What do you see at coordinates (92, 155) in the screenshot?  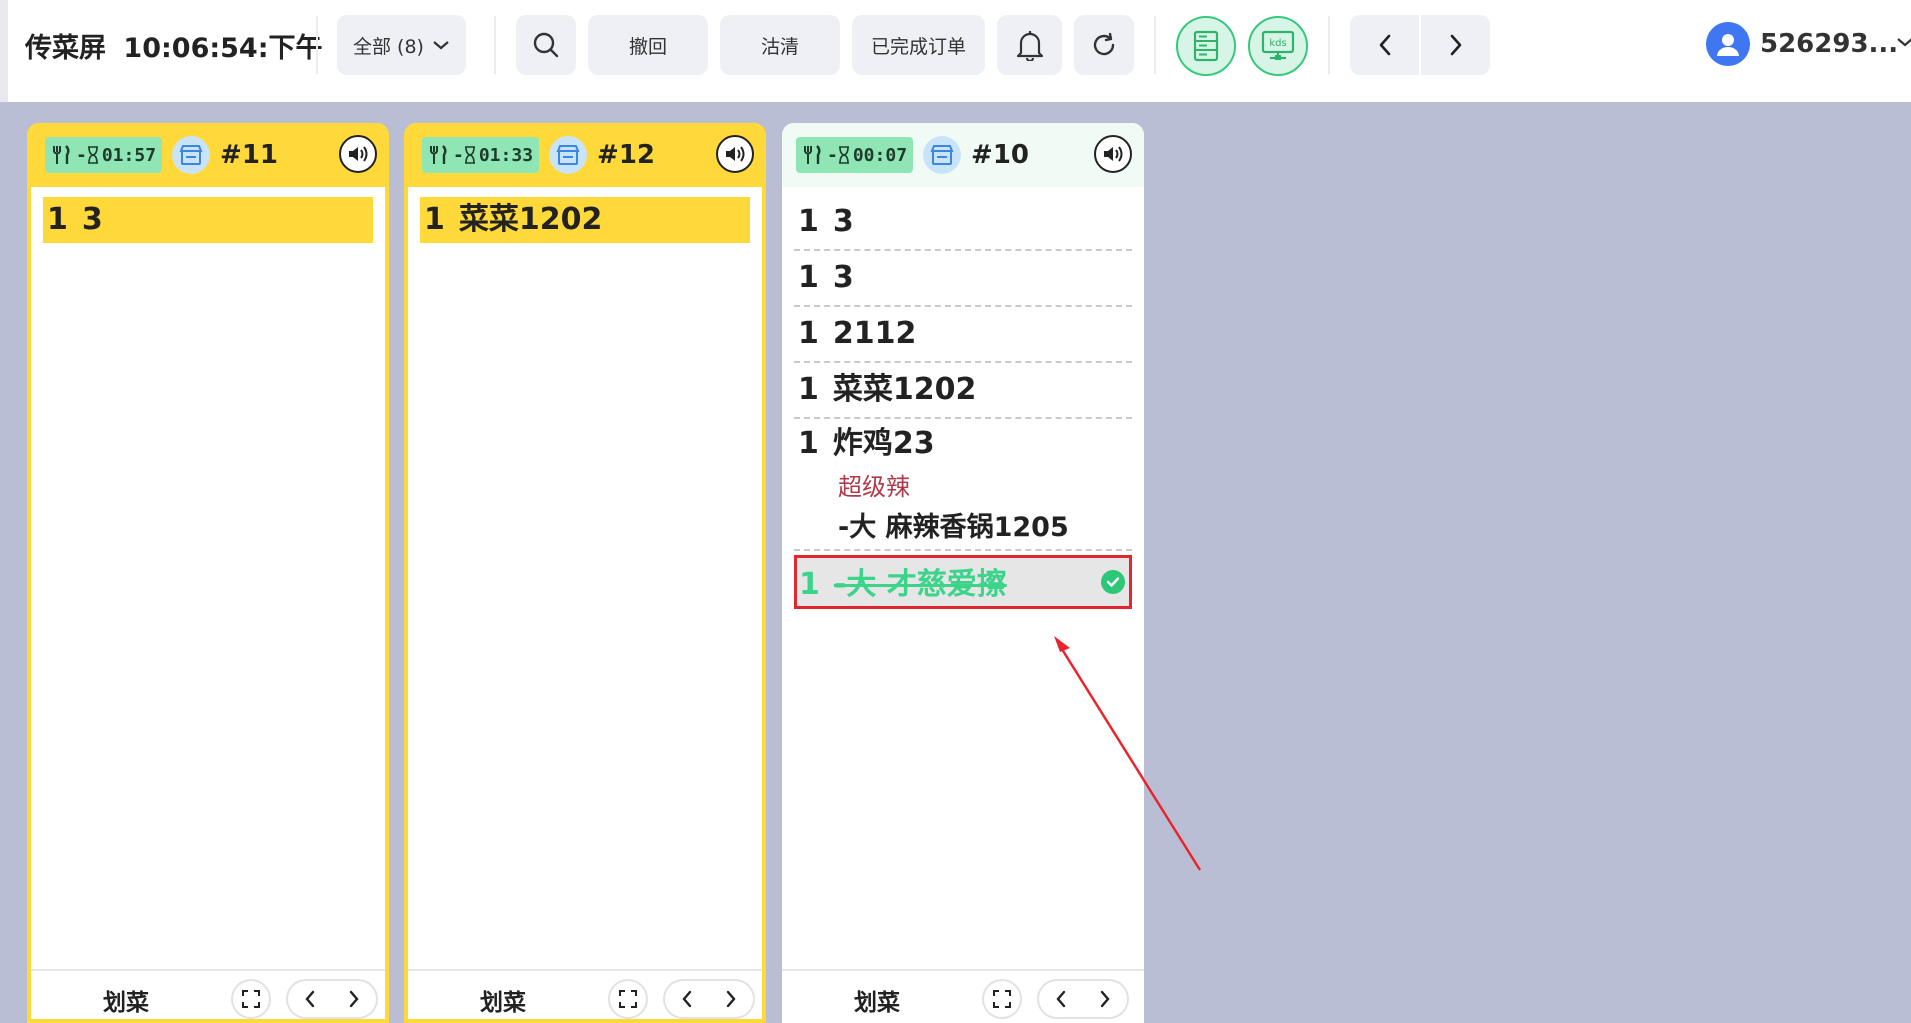 I see `hourglass-icon` at bounding box center [92, 155].